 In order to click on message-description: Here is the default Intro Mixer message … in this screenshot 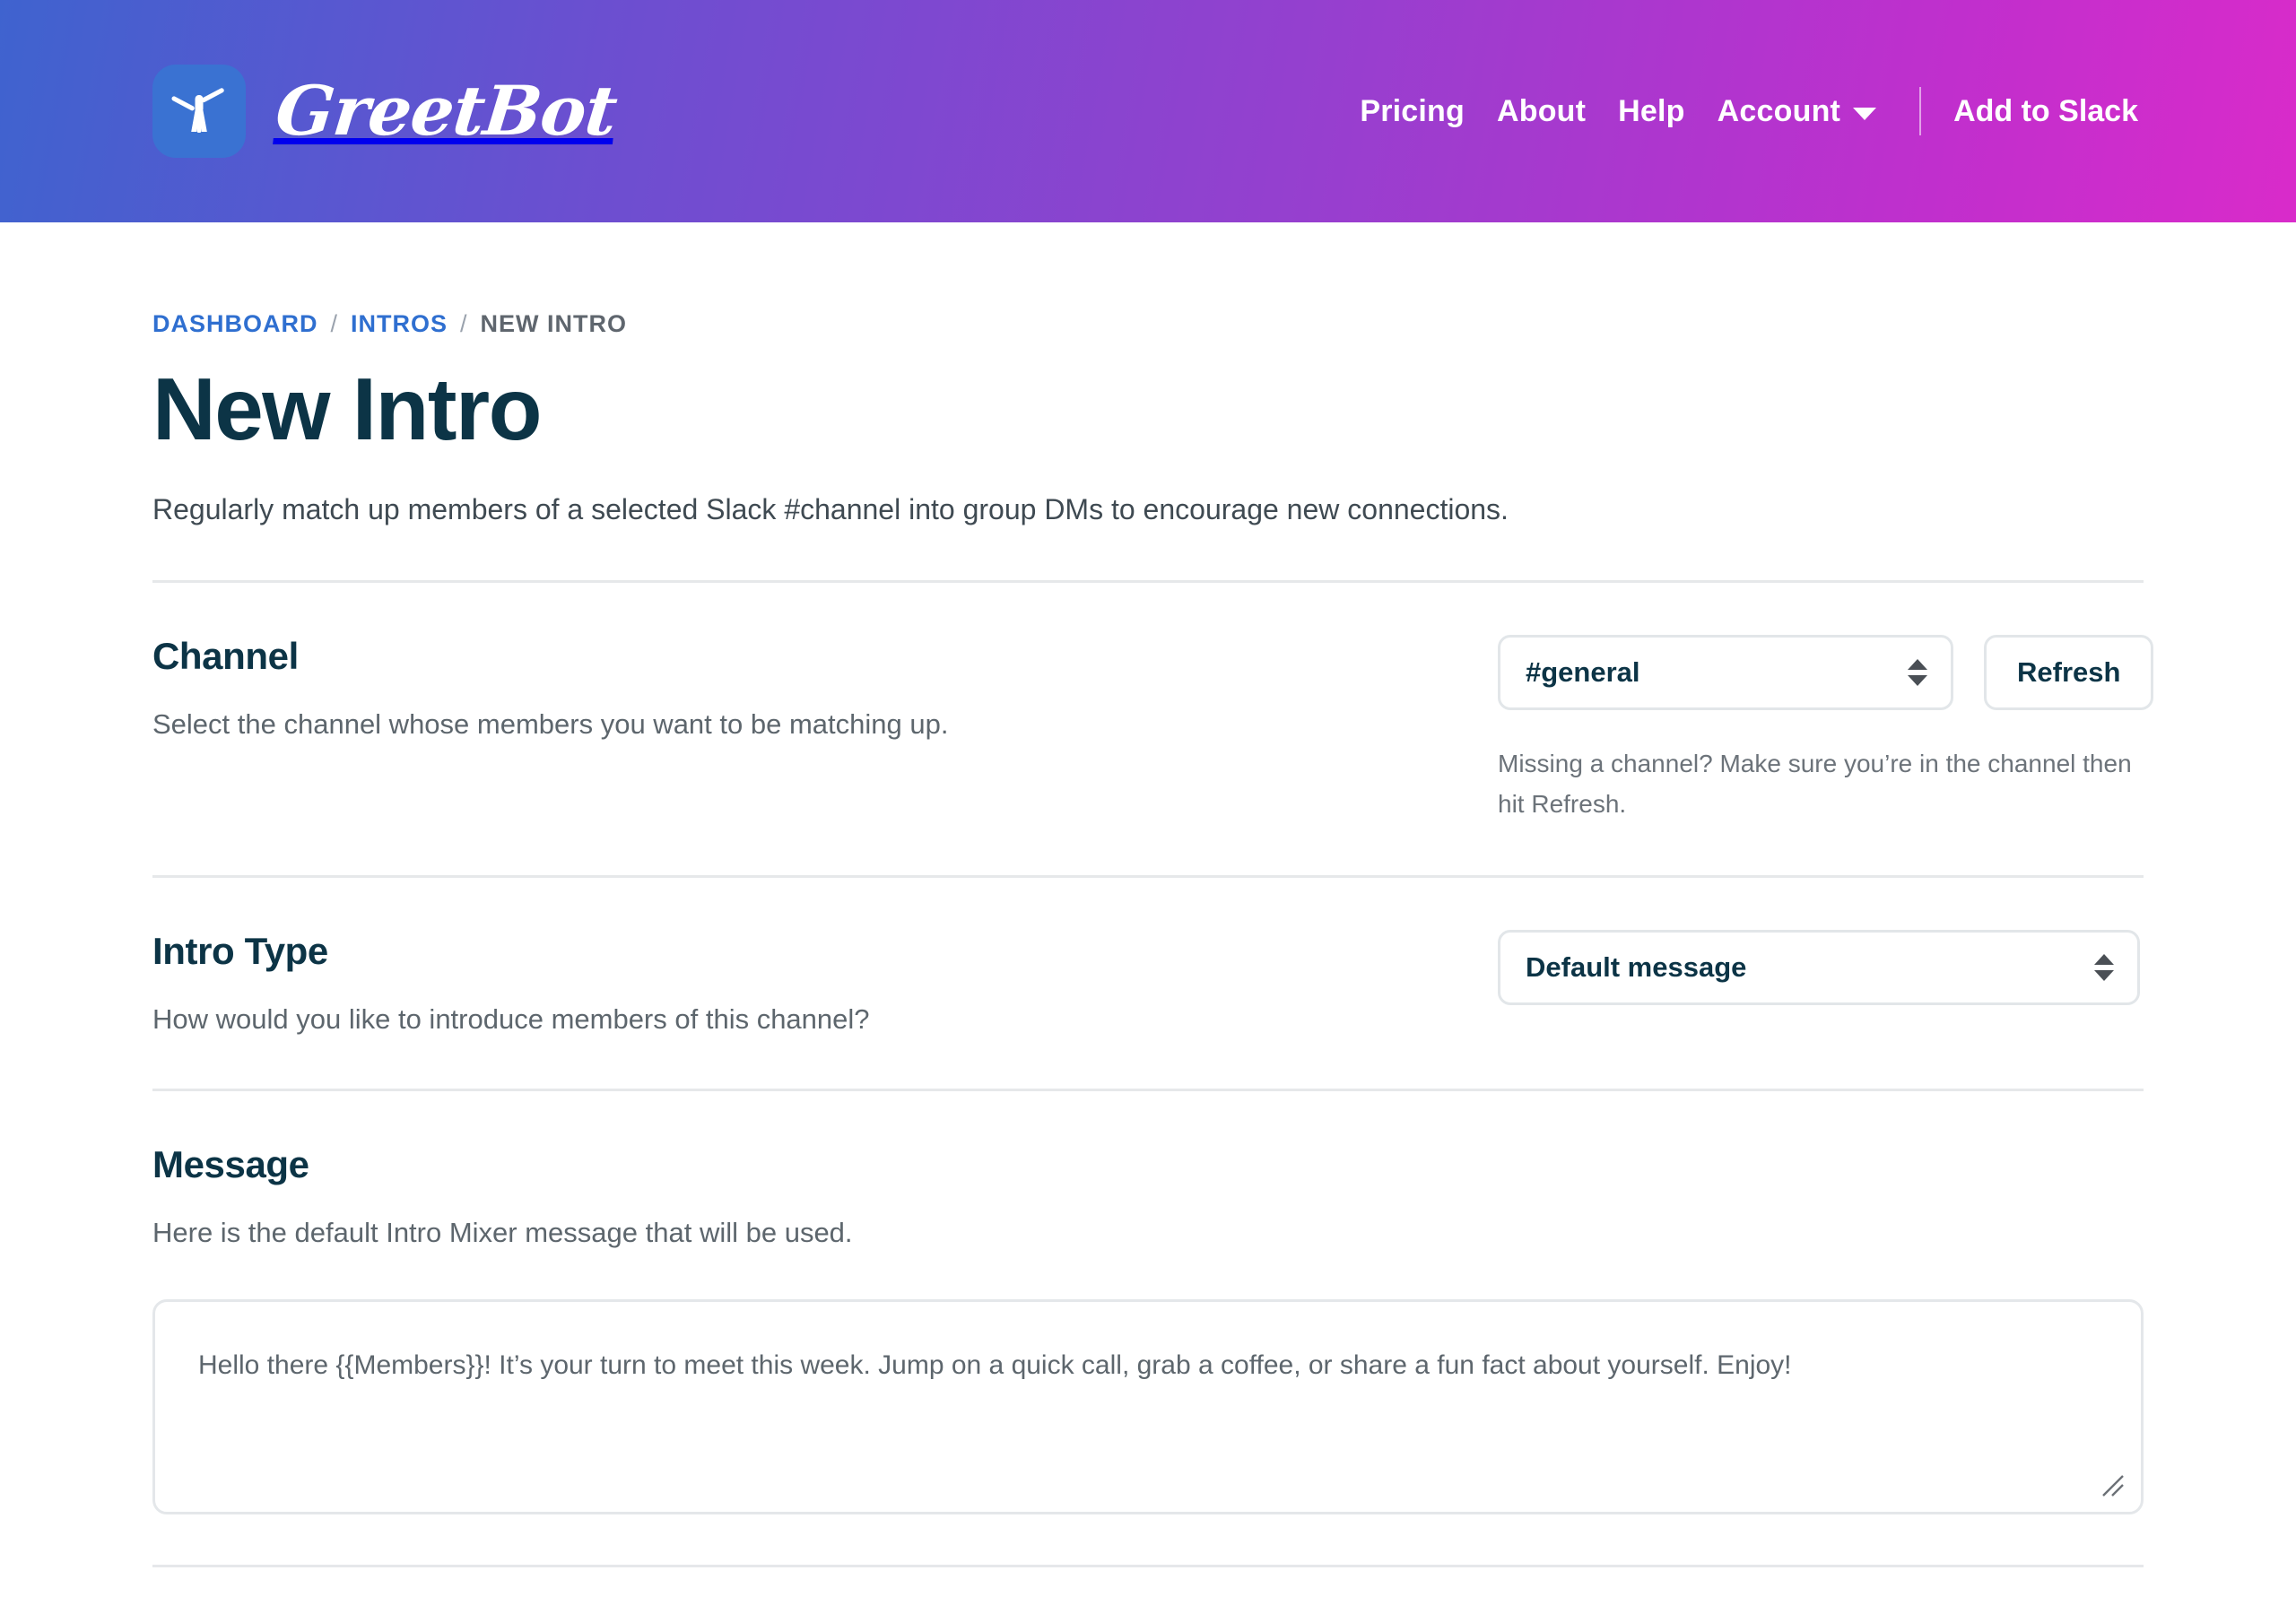, I will do `click(502, 1233)`.